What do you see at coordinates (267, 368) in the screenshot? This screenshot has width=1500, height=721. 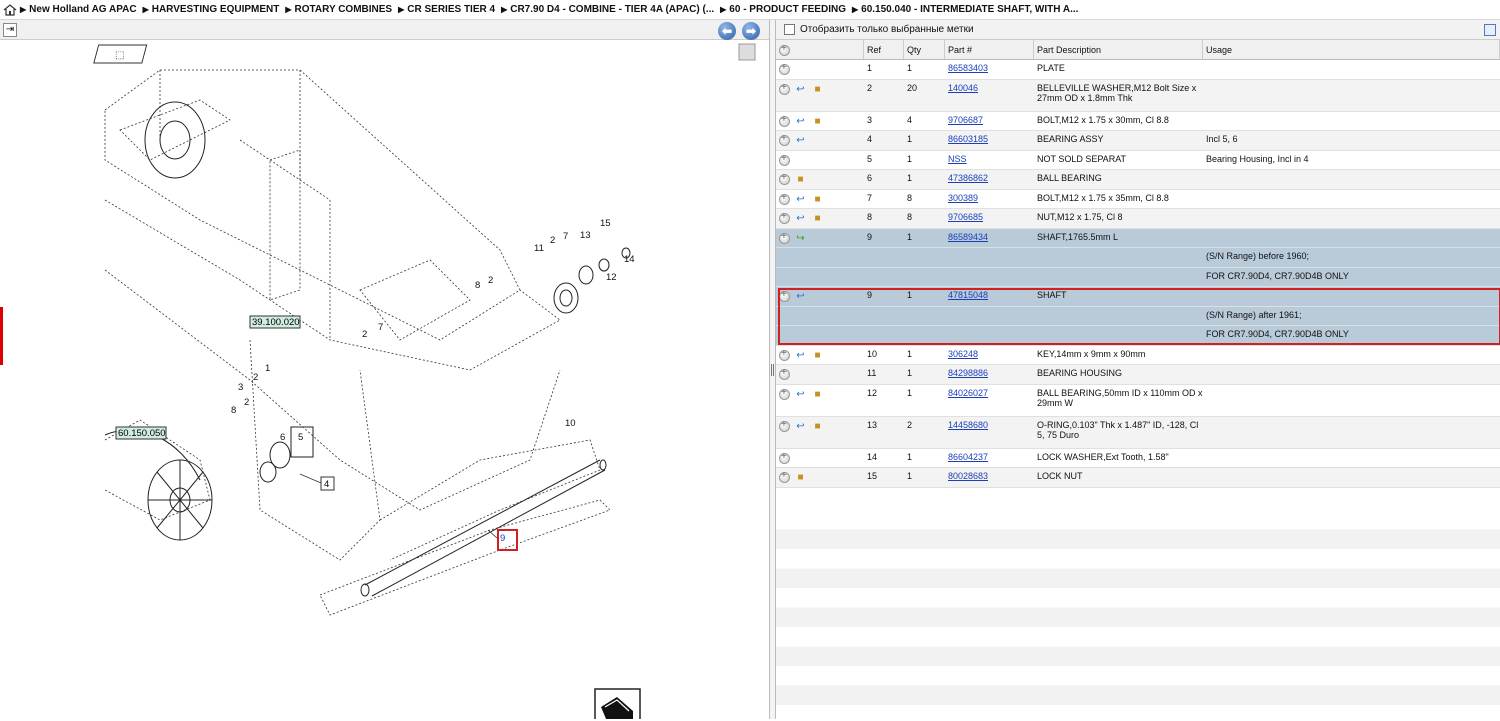 I see `diagram-label: 1` at bounding box center [267, 368].